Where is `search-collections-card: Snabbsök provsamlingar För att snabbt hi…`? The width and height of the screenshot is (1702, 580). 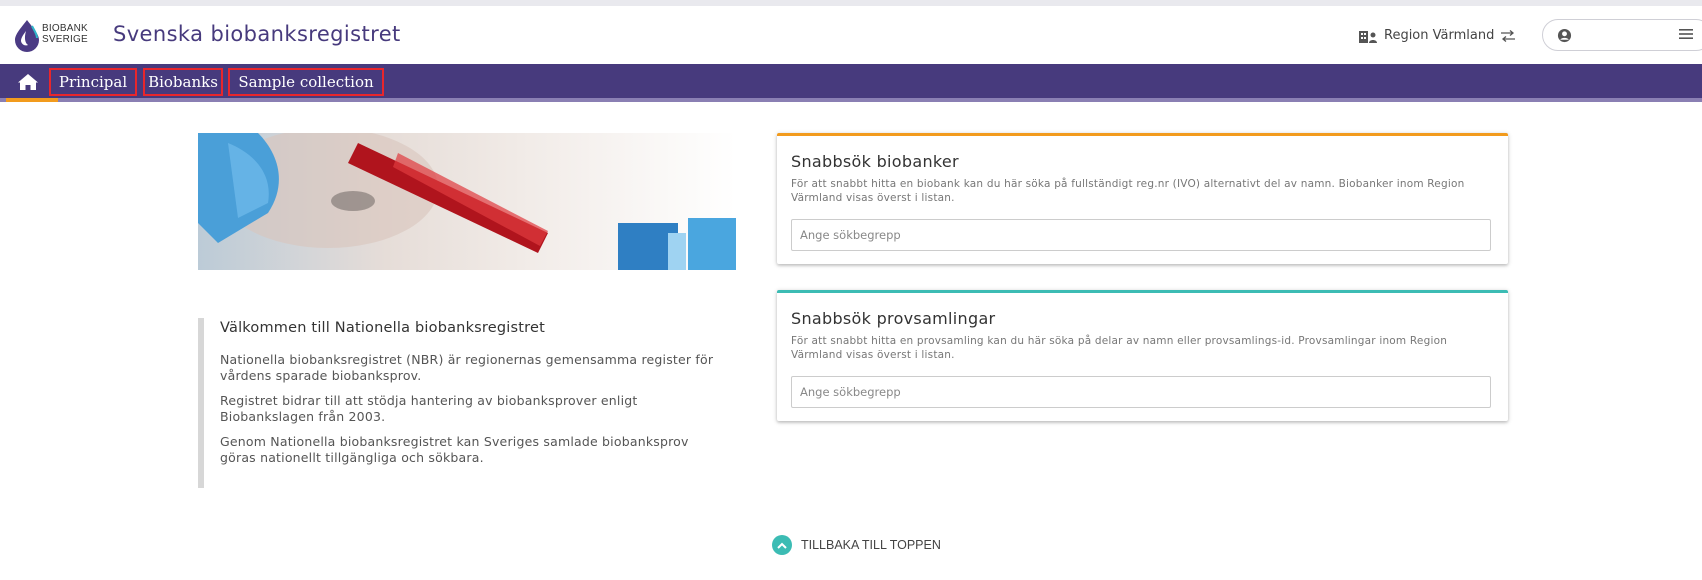
search-collections-card: Snabbsök provsamlingar För att snabbt hi… is located at coordinates (1142, 355).